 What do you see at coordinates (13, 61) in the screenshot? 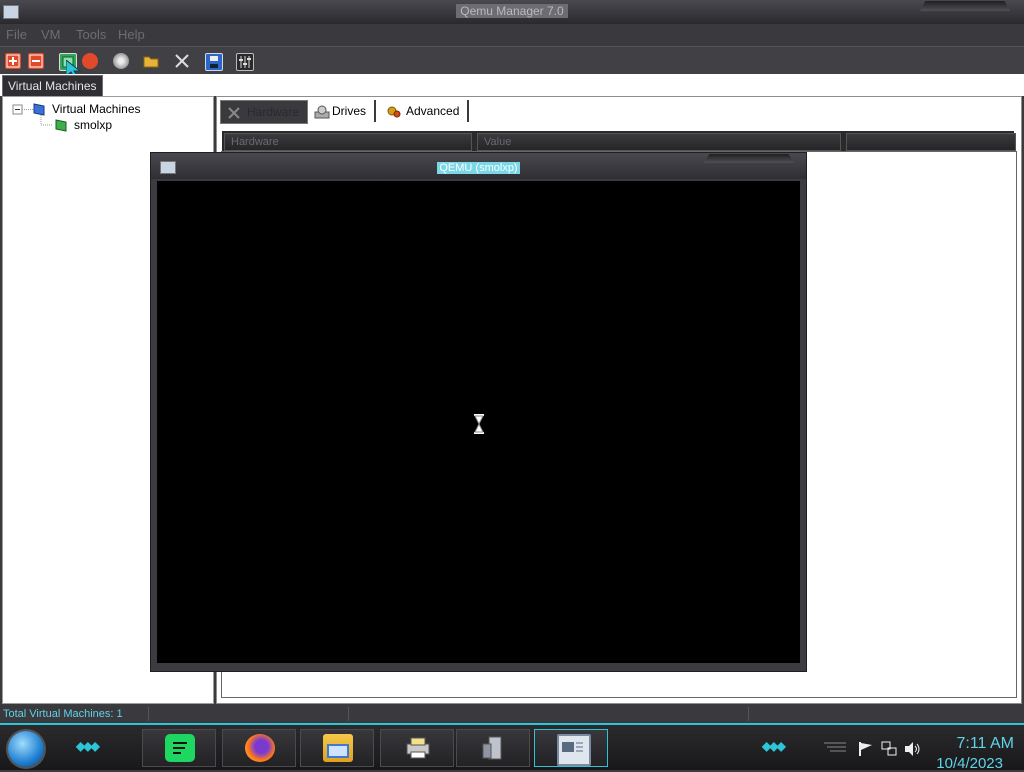
I see `new-vm-icon` at bounding box center [13, 61].